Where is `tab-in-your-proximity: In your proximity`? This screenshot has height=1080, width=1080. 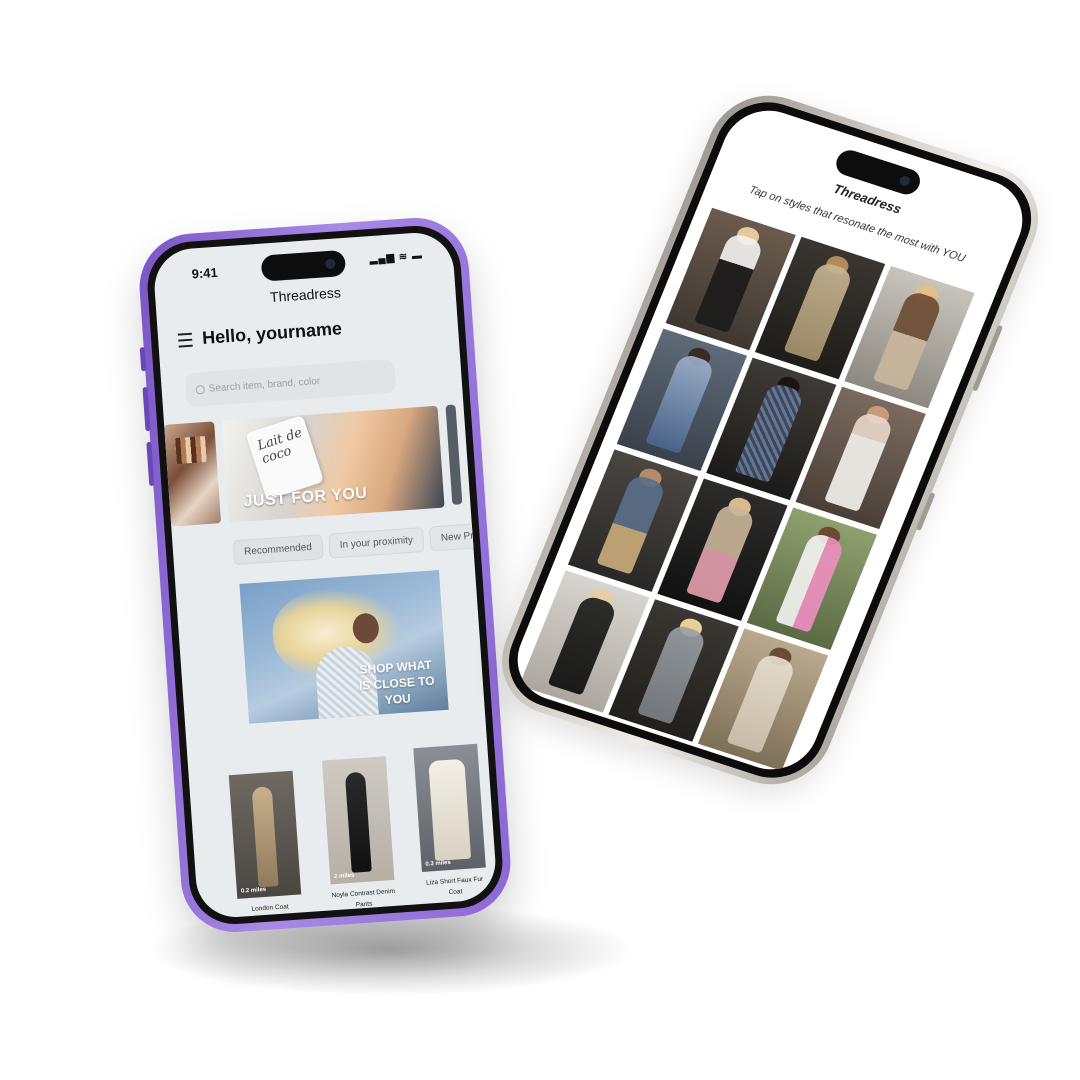 tab-in-your-proximity: In your proximity is located at coordinates (376, 543).